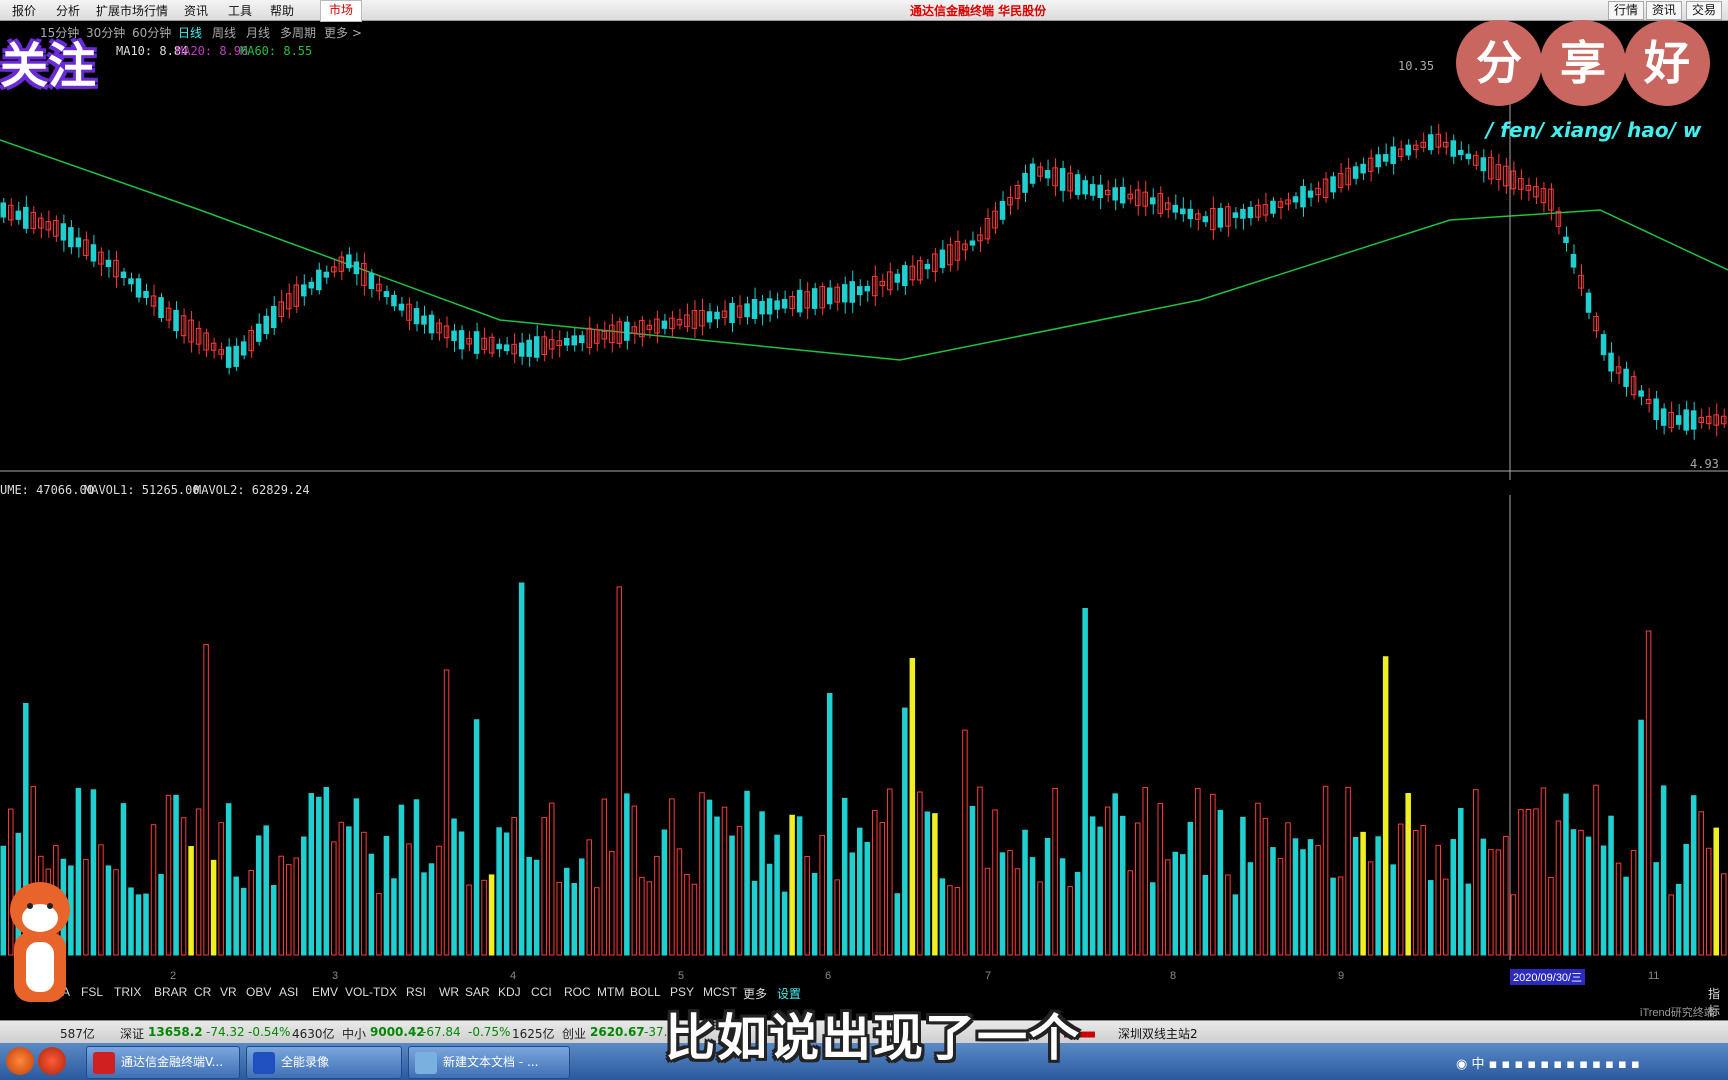 Image resolution: width=1728 pixels, height=1080 pixels. What do you see at coordinates (240, 10) in the screenshot?
I see `menu-tools: 工具` at bounding box center [240, 10].